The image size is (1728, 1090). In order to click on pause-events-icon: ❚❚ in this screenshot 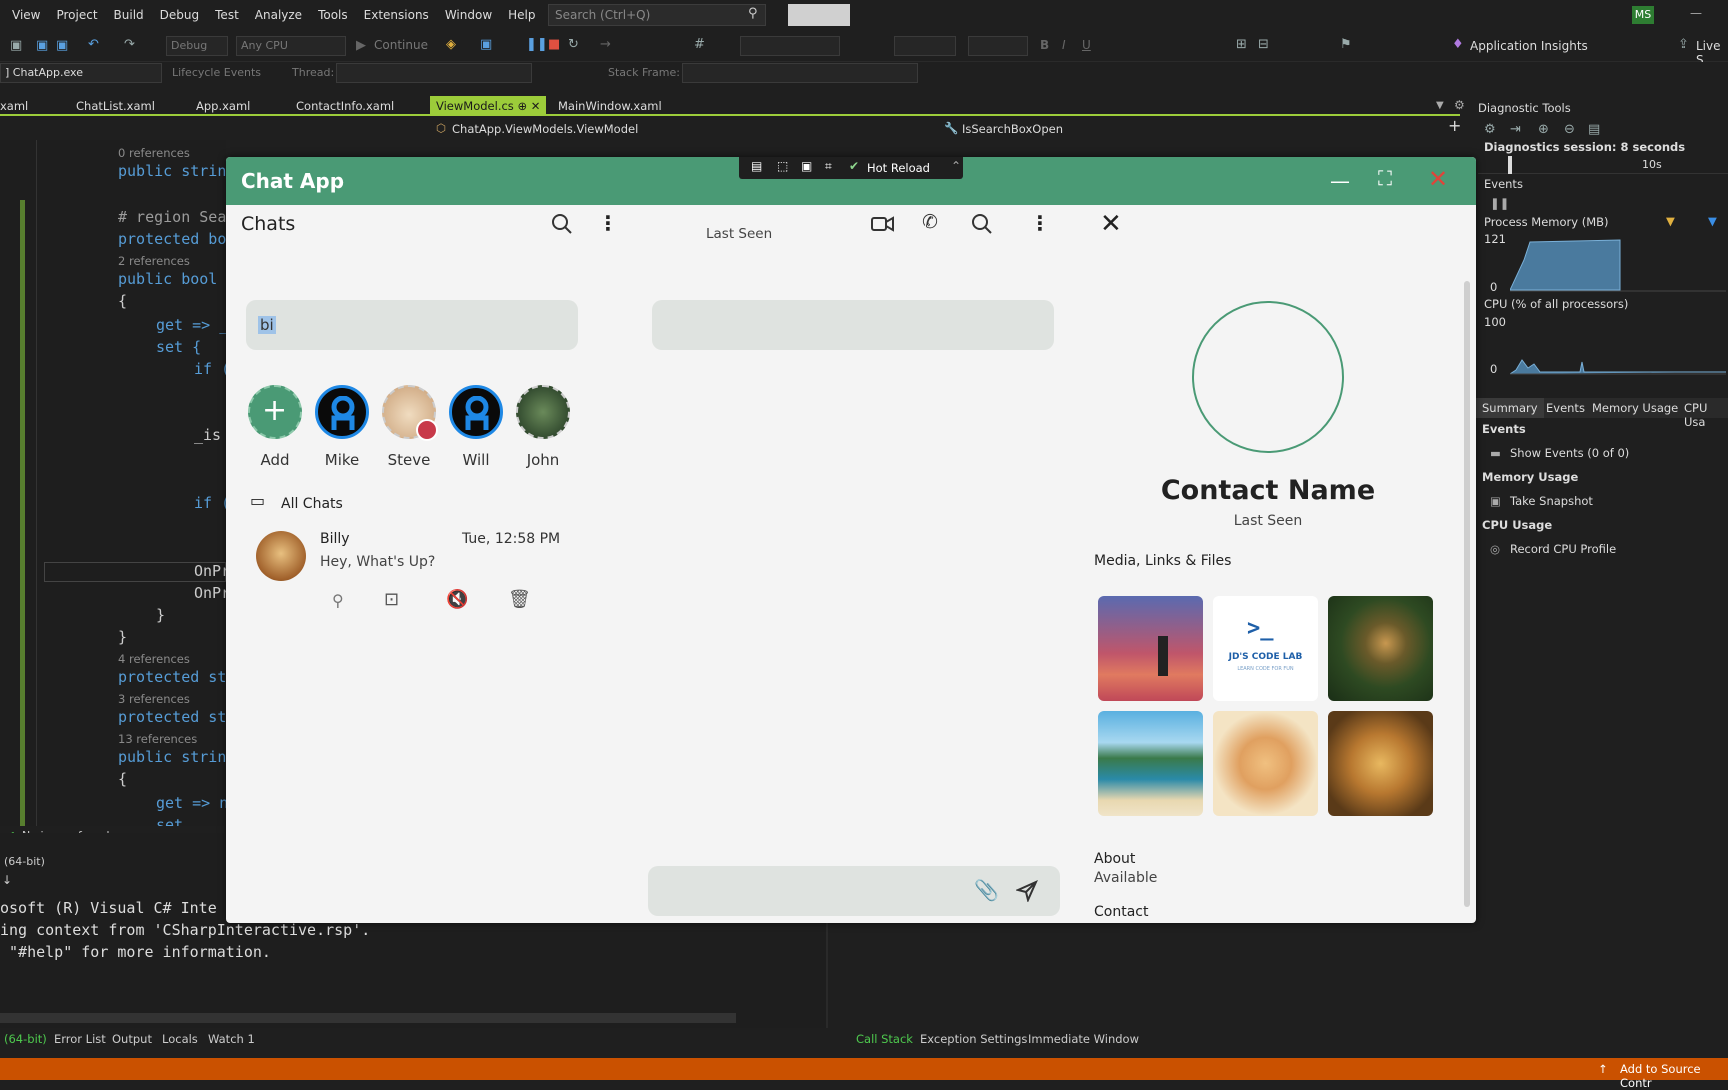, I will do `click(1499, 203)`.